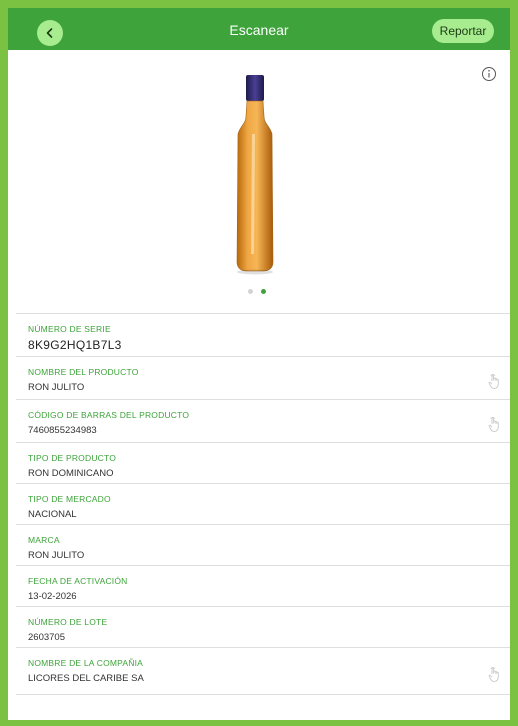  Describe the element at coordinates (69, 329) in the screenshot. I see `field-label: NÚMERO DE SERIE` at that location.